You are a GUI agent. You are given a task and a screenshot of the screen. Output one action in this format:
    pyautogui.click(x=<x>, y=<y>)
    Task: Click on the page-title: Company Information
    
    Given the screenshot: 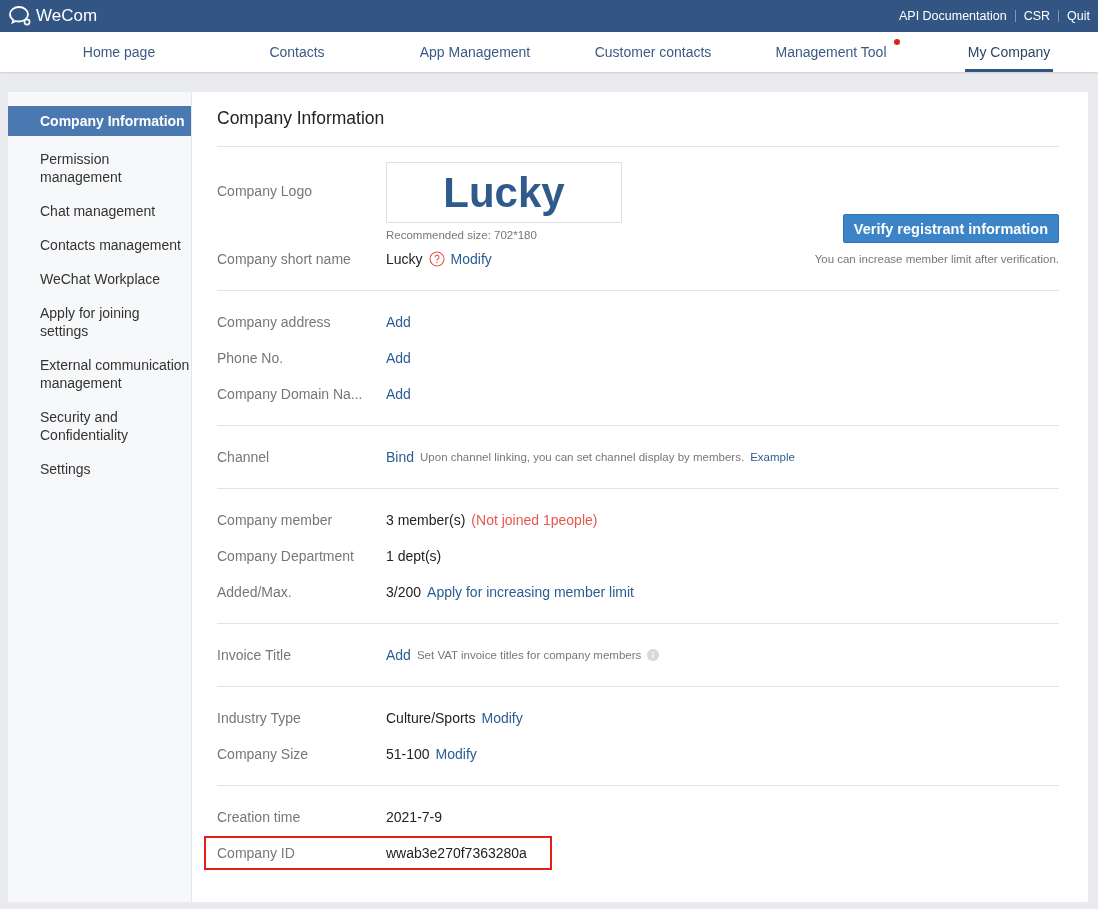 What is the action you would take?
    pyautogui.click(x=638, y=127)
    